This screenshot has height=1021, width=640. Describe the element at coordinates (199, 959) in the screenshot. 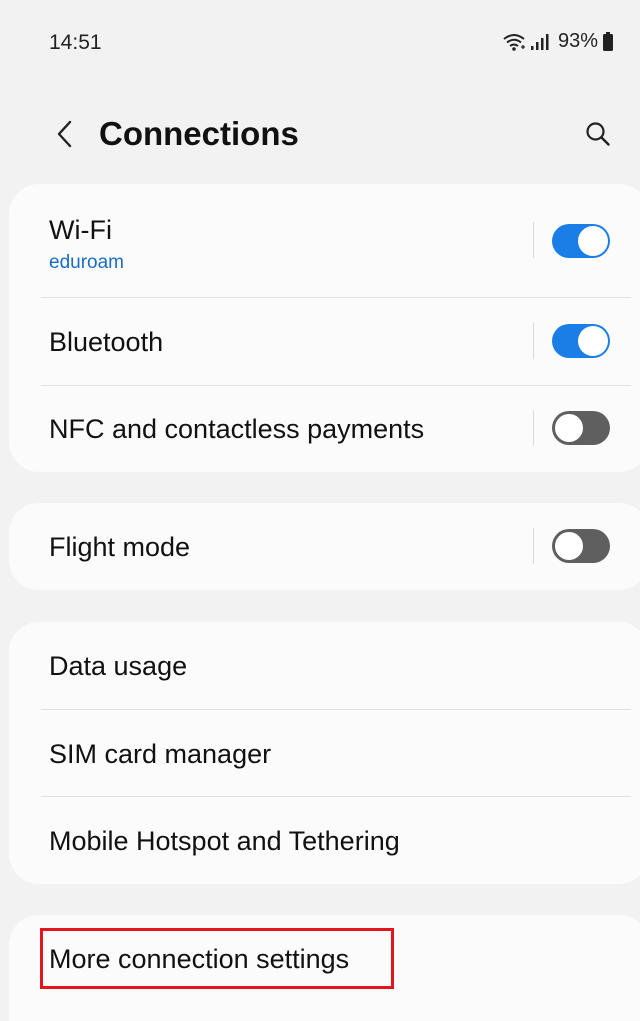

I see `more-connection-settings-label: More connection settings` at that location.